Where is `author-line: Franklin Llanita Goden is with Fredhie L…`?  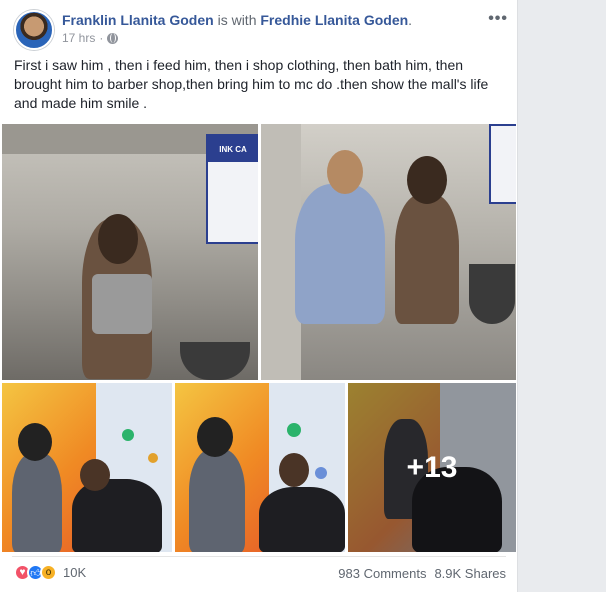
author-line: Franklin Llanita Goden is with Fredhie L… is located at coordinates (237, 20).